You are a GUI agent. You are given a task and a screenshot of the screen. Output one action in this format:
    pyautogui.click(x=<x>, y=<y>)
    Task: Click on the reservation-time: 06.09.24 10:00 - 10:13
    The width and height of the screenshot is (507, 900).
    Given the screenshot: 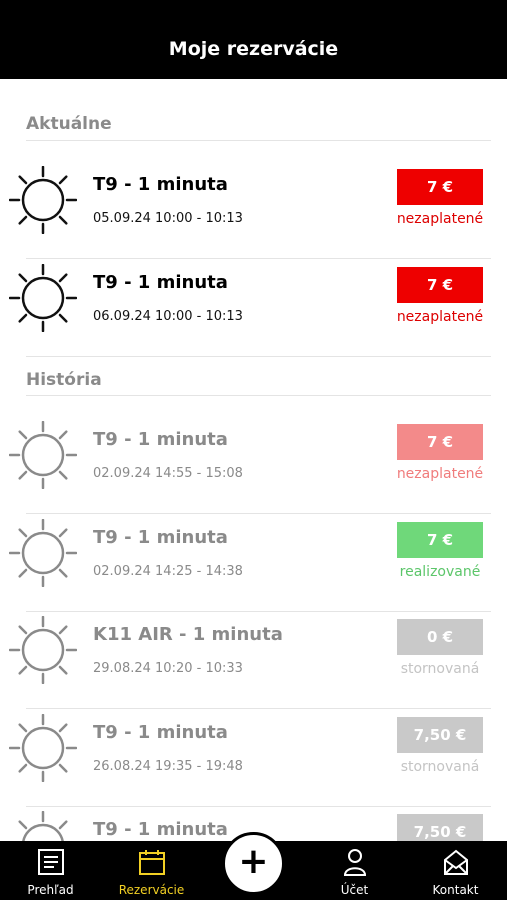 What is the action you would take?
    pyautogui.click(x=168, y=316)
    